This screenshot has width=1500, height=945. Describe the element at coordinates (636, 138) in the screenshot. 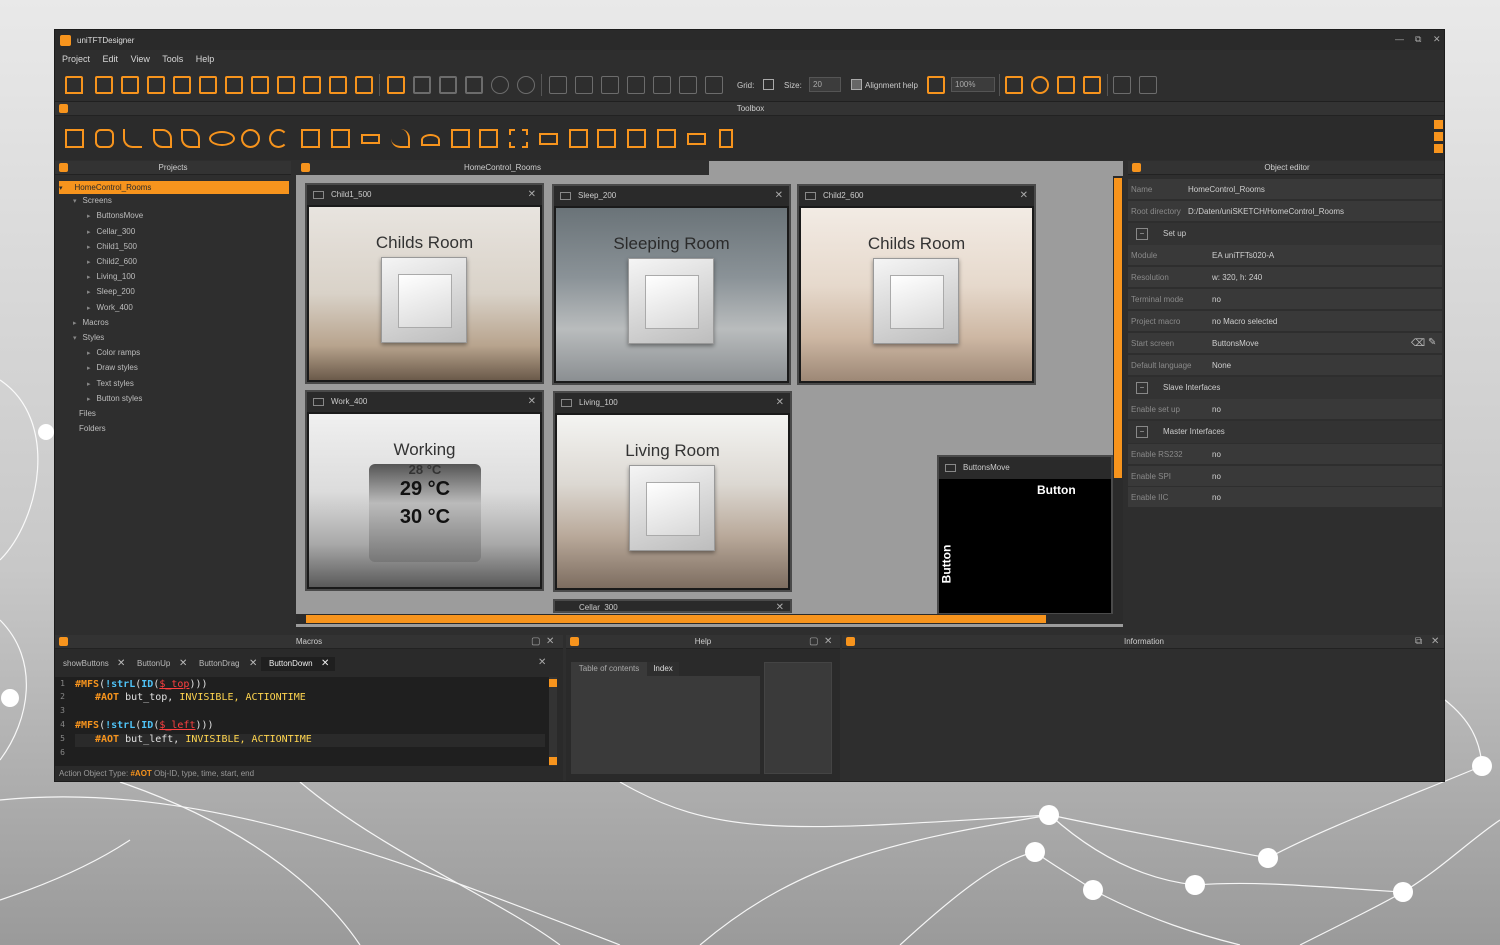

I see `list-tool-icon` at that location.